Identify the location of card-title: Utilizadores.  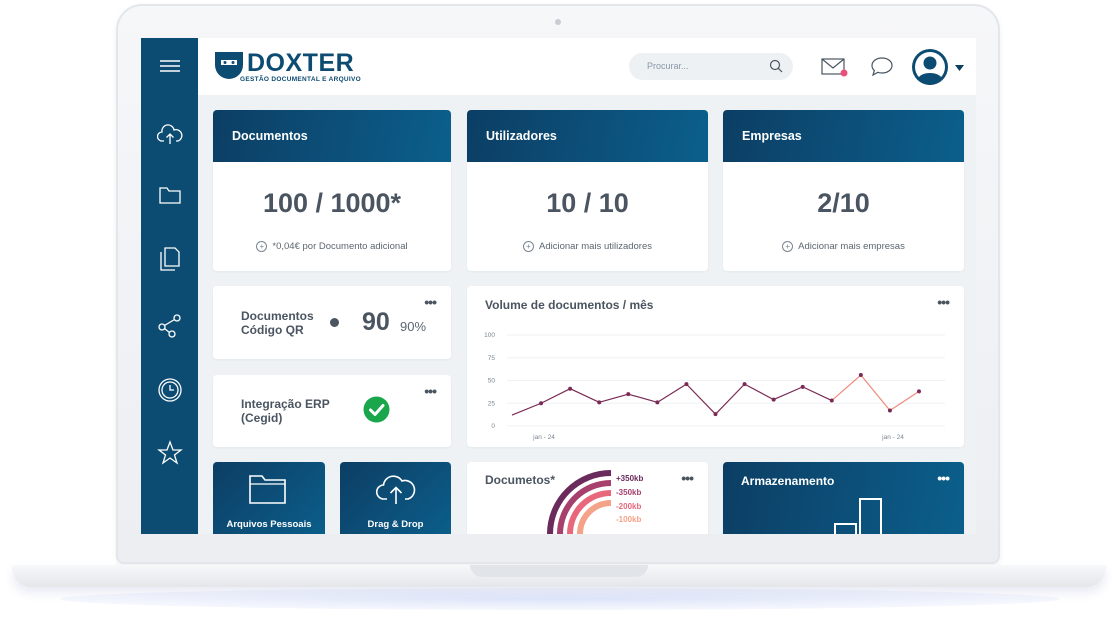
(521, 136).